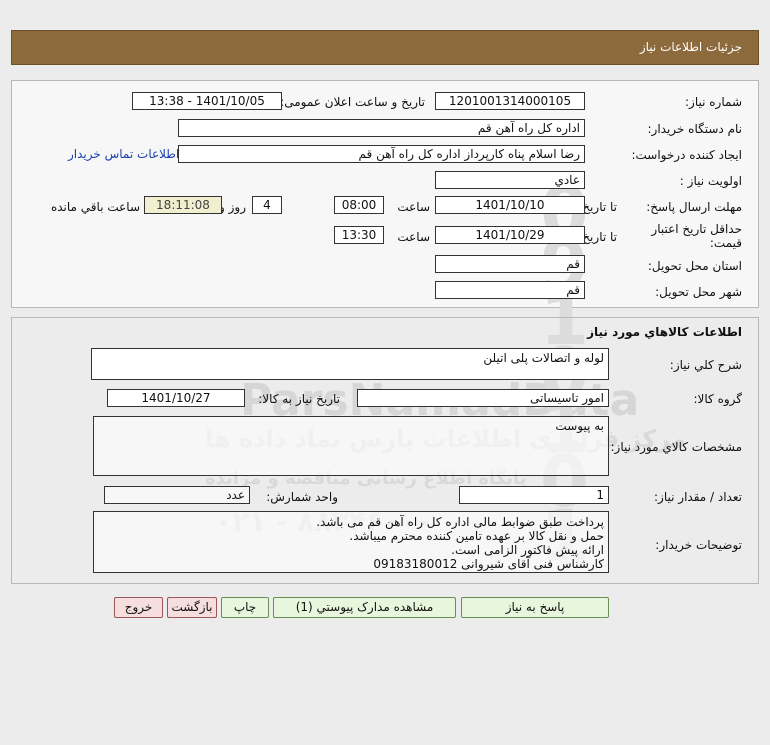 This screenshot has width=770, height=745. I want to click on need-date-label: تاريخ نياز به کالا:, so click(299, 399).